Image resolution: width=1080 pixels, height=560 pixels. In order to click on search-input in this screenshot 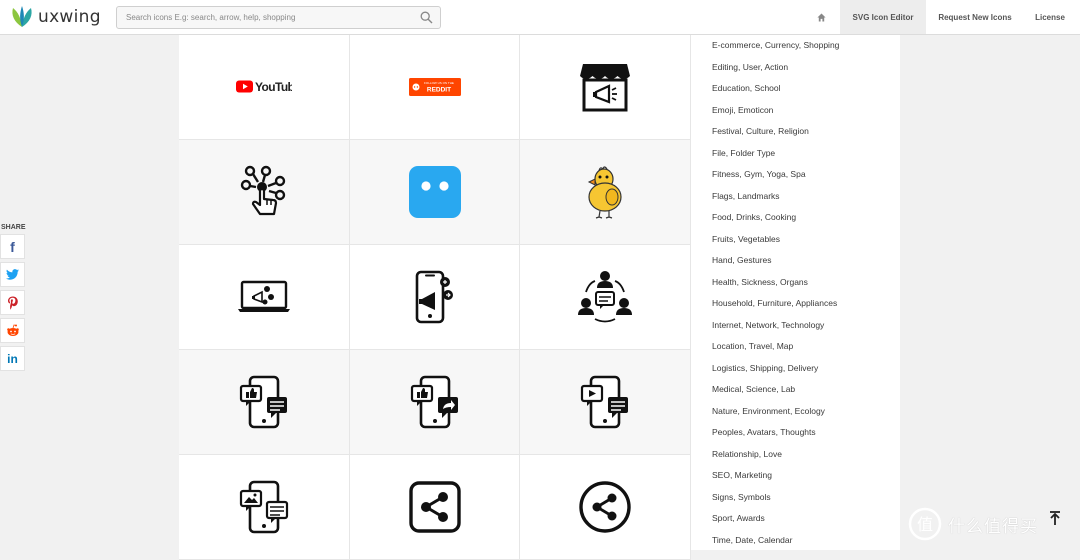, I will do `click(262, 17)`.